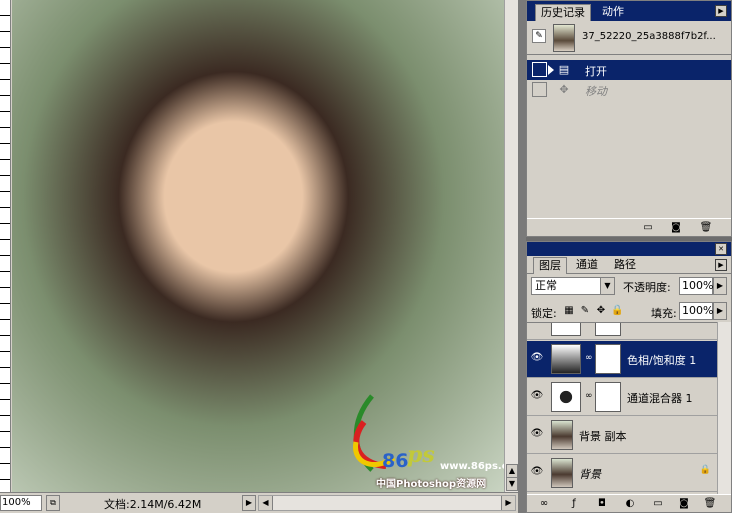  What do you see at coordinates (569, 311) in the screenshot?
I see `lock-transparency-icon: ▦` at bounding box center [569, 311].